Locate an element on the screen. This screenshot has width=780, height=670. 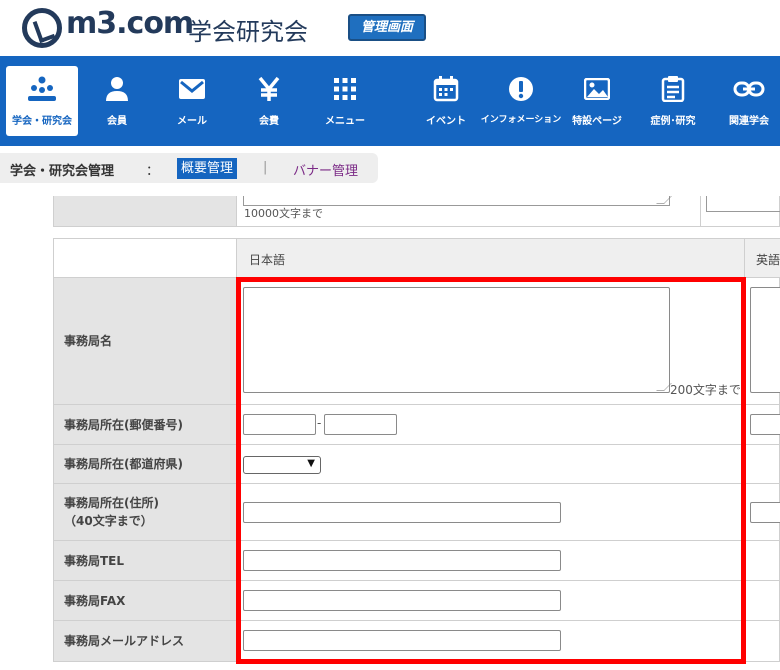
link-icon is located at coordinates (746, 89).